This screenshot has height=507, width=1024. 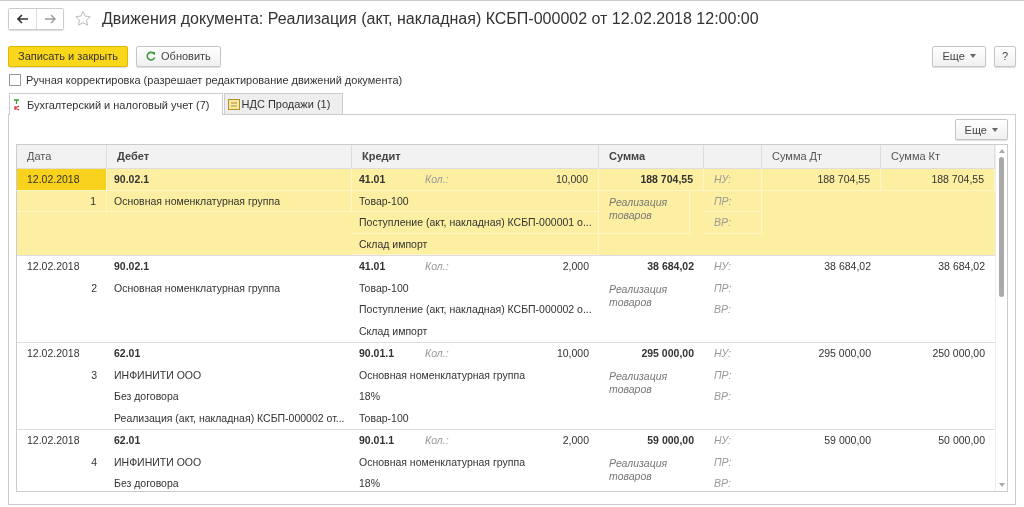 I want to click on register-icon, so click(x=233, y=104).